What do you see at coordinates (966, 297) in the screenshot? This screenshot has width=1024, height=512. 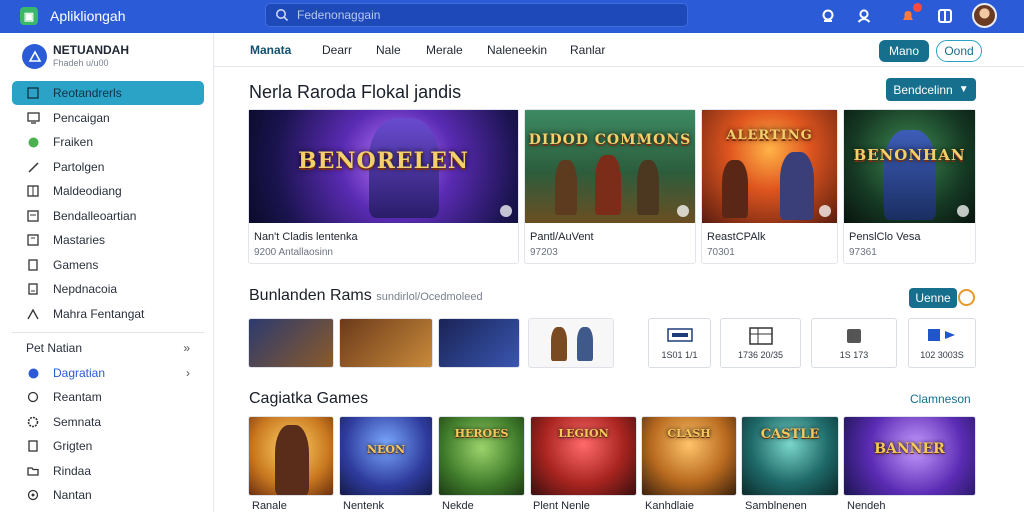 I see `refresh-icon` at bounding box center [966, 297].